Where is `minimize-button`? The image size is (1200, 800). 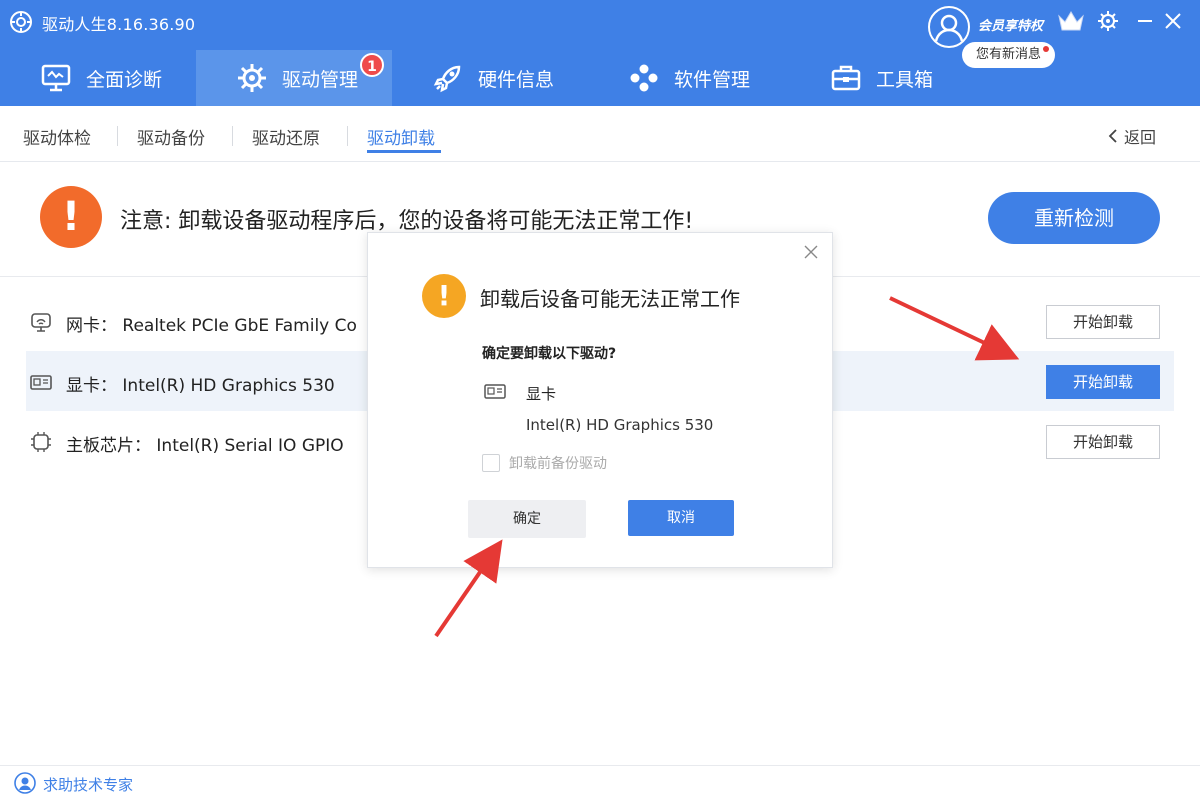 minimize-button is located at coordinates (1145, 21).